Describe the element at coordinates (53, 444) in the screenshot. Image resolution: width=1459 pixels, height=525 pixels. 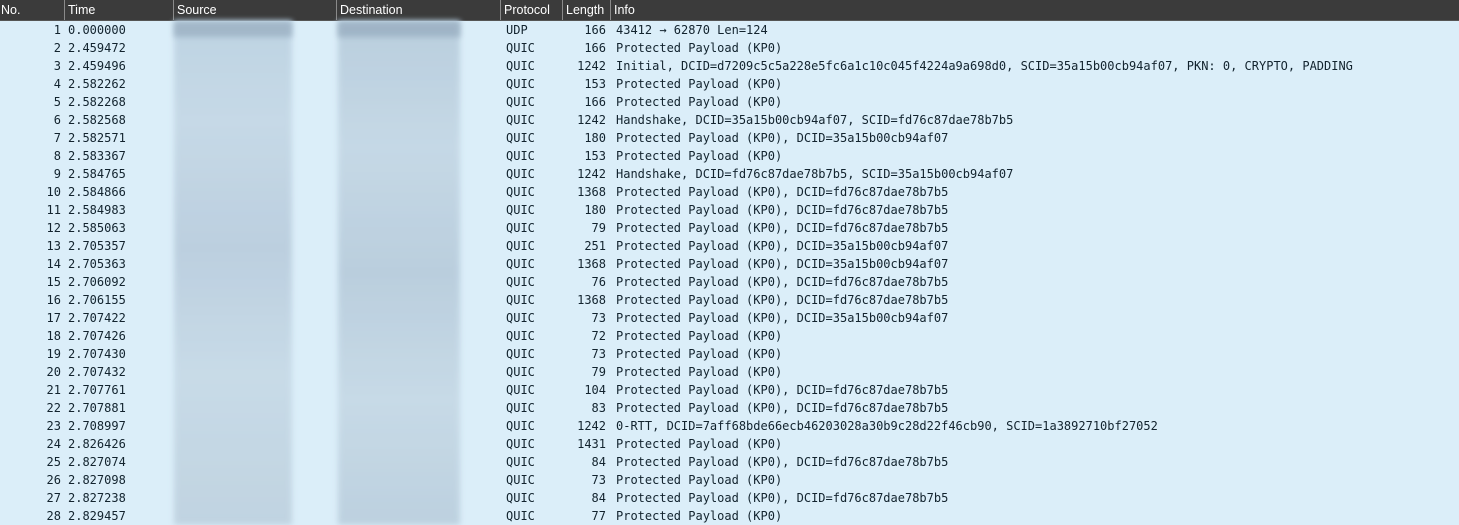
I see `packet-no: 24` at that location.